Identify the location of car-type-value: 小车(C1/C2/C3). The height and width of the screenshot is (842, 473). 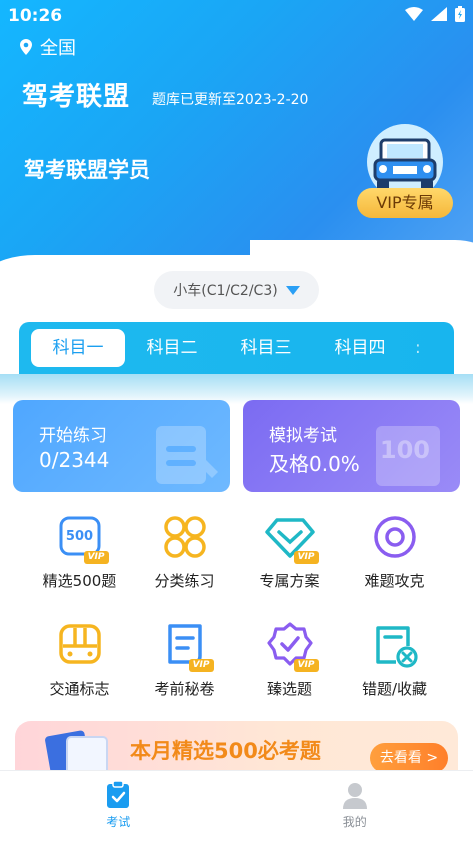
(225, 291).